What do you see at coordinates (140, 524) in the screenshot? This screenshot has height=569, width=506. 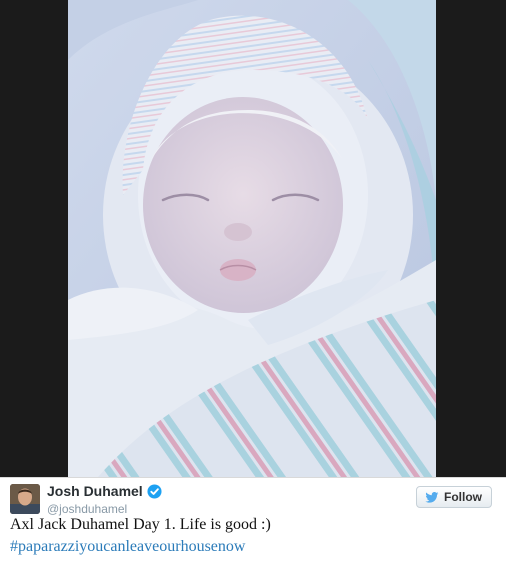 I see `tweet-text: Axl Jack Duhamel Day 1. Life is good :)` at bounding box center [140, 524].